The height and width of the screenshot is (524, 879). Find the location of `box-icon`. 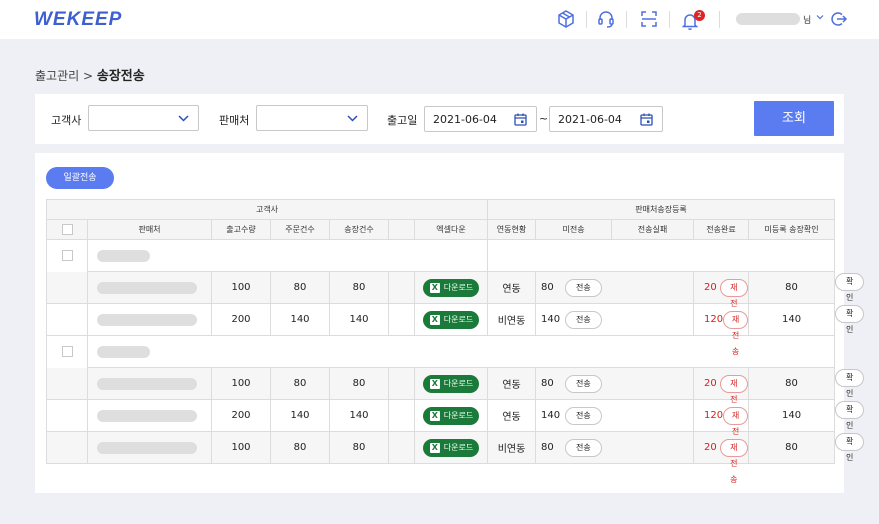

box-icon is located at coordinates (566, 19).